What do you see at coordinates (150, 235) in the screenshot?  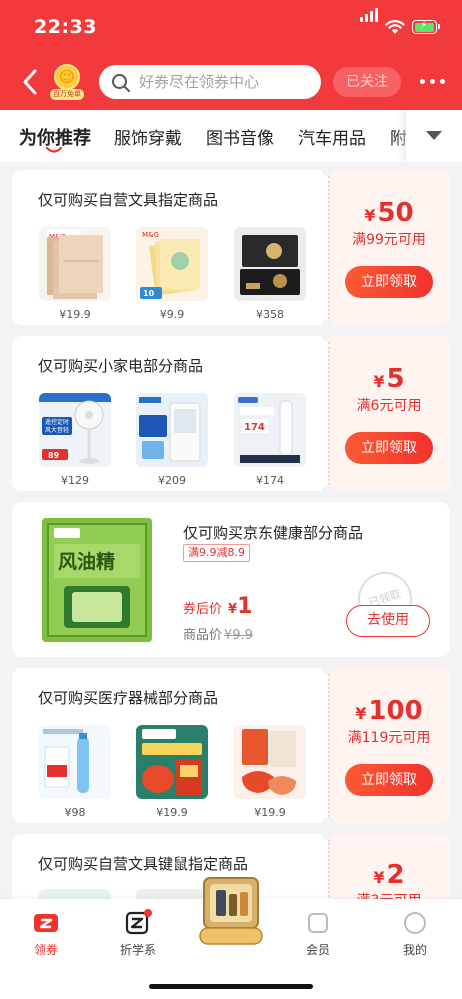 I see `svg-text: M&G` at bounding box center [150, 235].